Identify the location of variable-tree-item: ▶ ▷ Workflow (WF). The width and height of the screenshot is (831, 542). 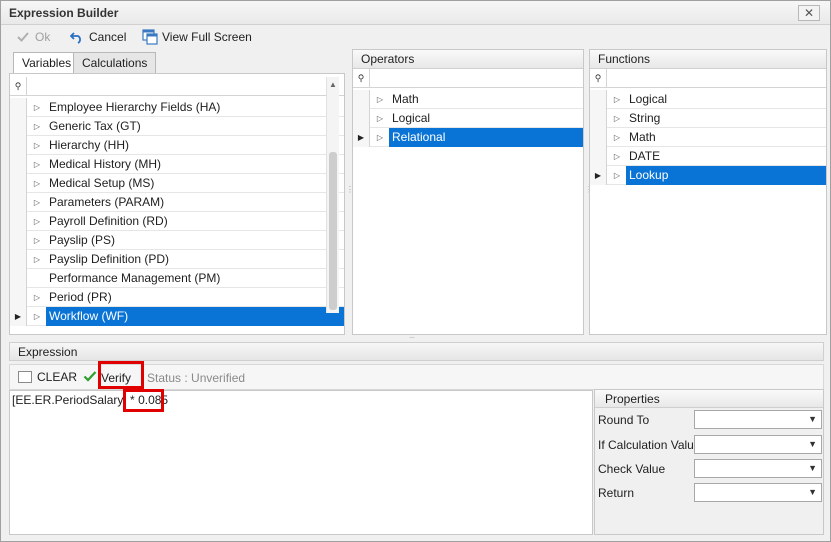
(177, 316).